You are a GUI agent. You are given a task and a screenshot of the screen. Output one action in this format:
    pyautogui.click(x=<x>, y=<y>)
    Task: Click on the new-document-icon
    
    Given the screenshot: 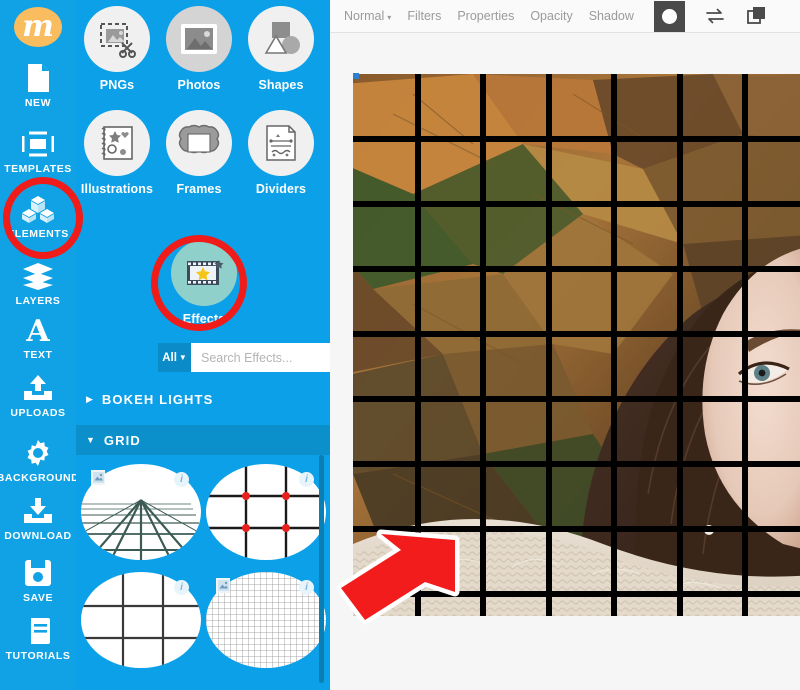 What is the action you would take?
    pyautogui.click(x=38, y=78)
    